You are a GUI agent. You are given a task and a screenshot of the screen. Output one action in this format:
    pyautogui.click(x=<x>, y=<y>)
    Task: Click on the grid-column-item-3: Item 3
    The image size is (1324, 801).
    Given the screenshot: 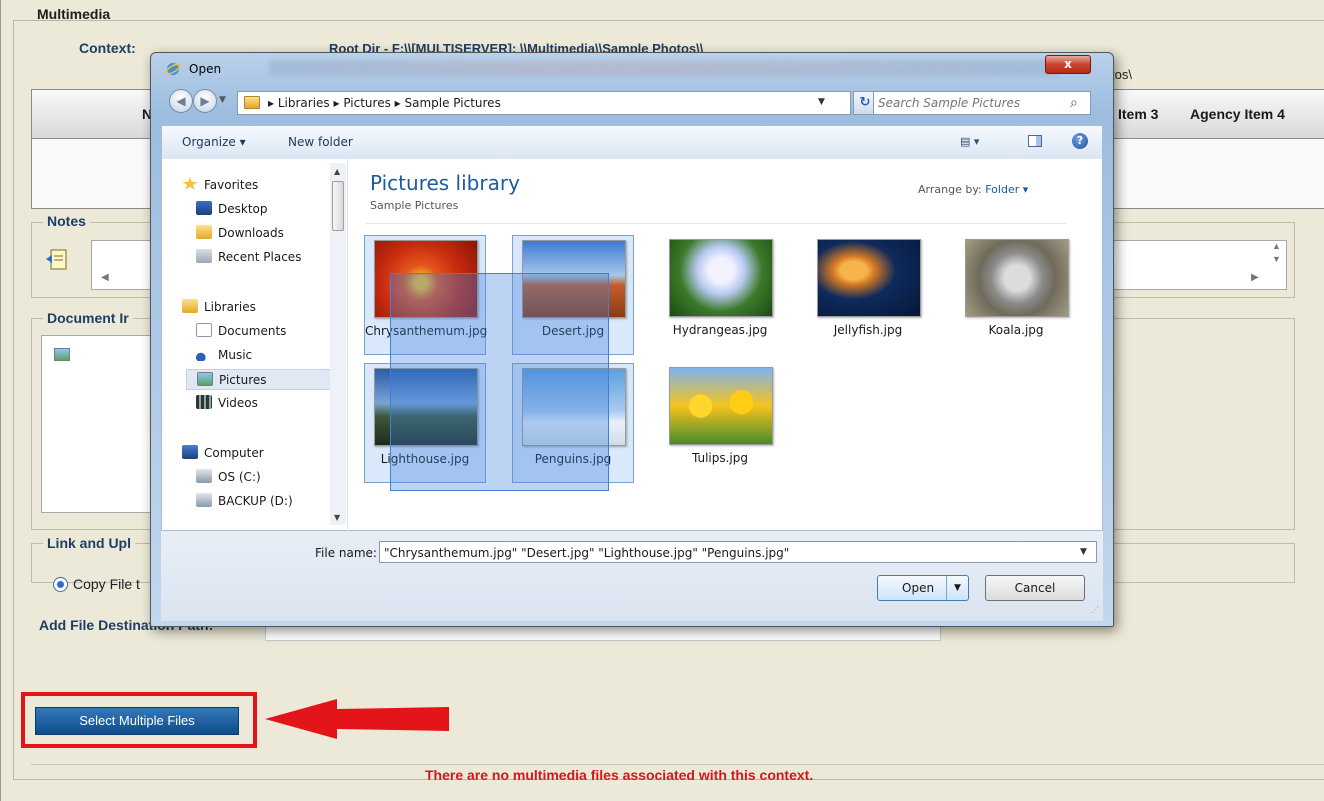 What is the action you would take?
    pyautogui.click(x=1138, y=114)
    